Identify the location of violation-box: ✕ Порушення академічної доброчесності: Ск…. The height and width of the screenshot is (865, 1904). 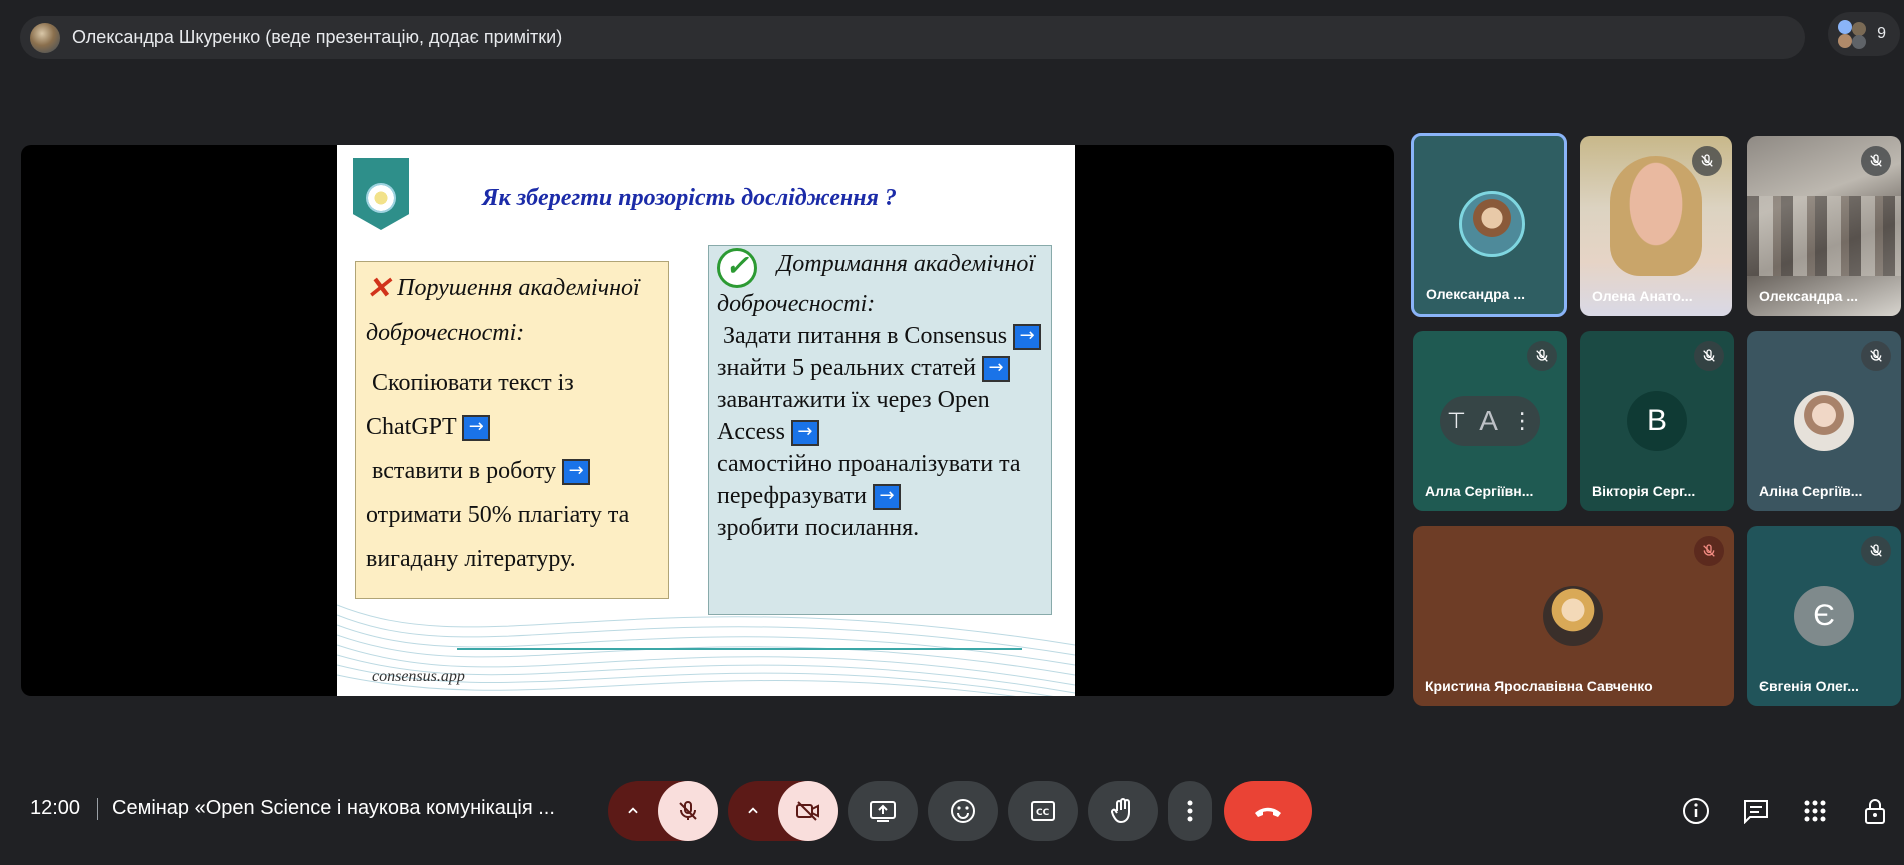
(512, 430).